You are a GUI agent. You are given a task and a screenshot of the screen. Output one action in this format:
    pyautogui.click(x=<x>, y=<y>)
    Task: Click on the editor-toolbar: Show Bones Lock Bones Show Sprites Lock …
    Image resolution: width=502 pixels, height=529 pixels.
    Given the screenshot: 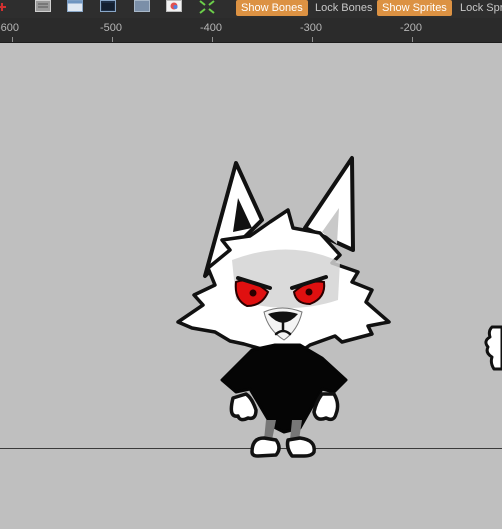 What is the action you would take?
    pyautogui.click(x=251, y=9)
    